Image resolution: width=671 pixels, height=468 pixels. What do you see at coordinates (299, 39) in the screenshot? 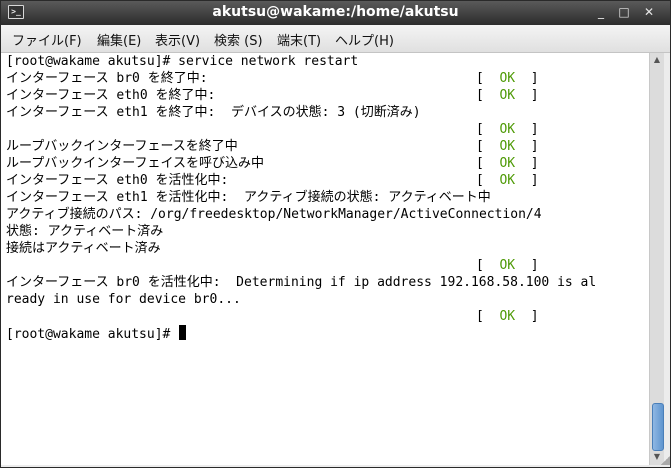
I see `menu-terminal: 端末(T)` at bounding box center [299, 39].